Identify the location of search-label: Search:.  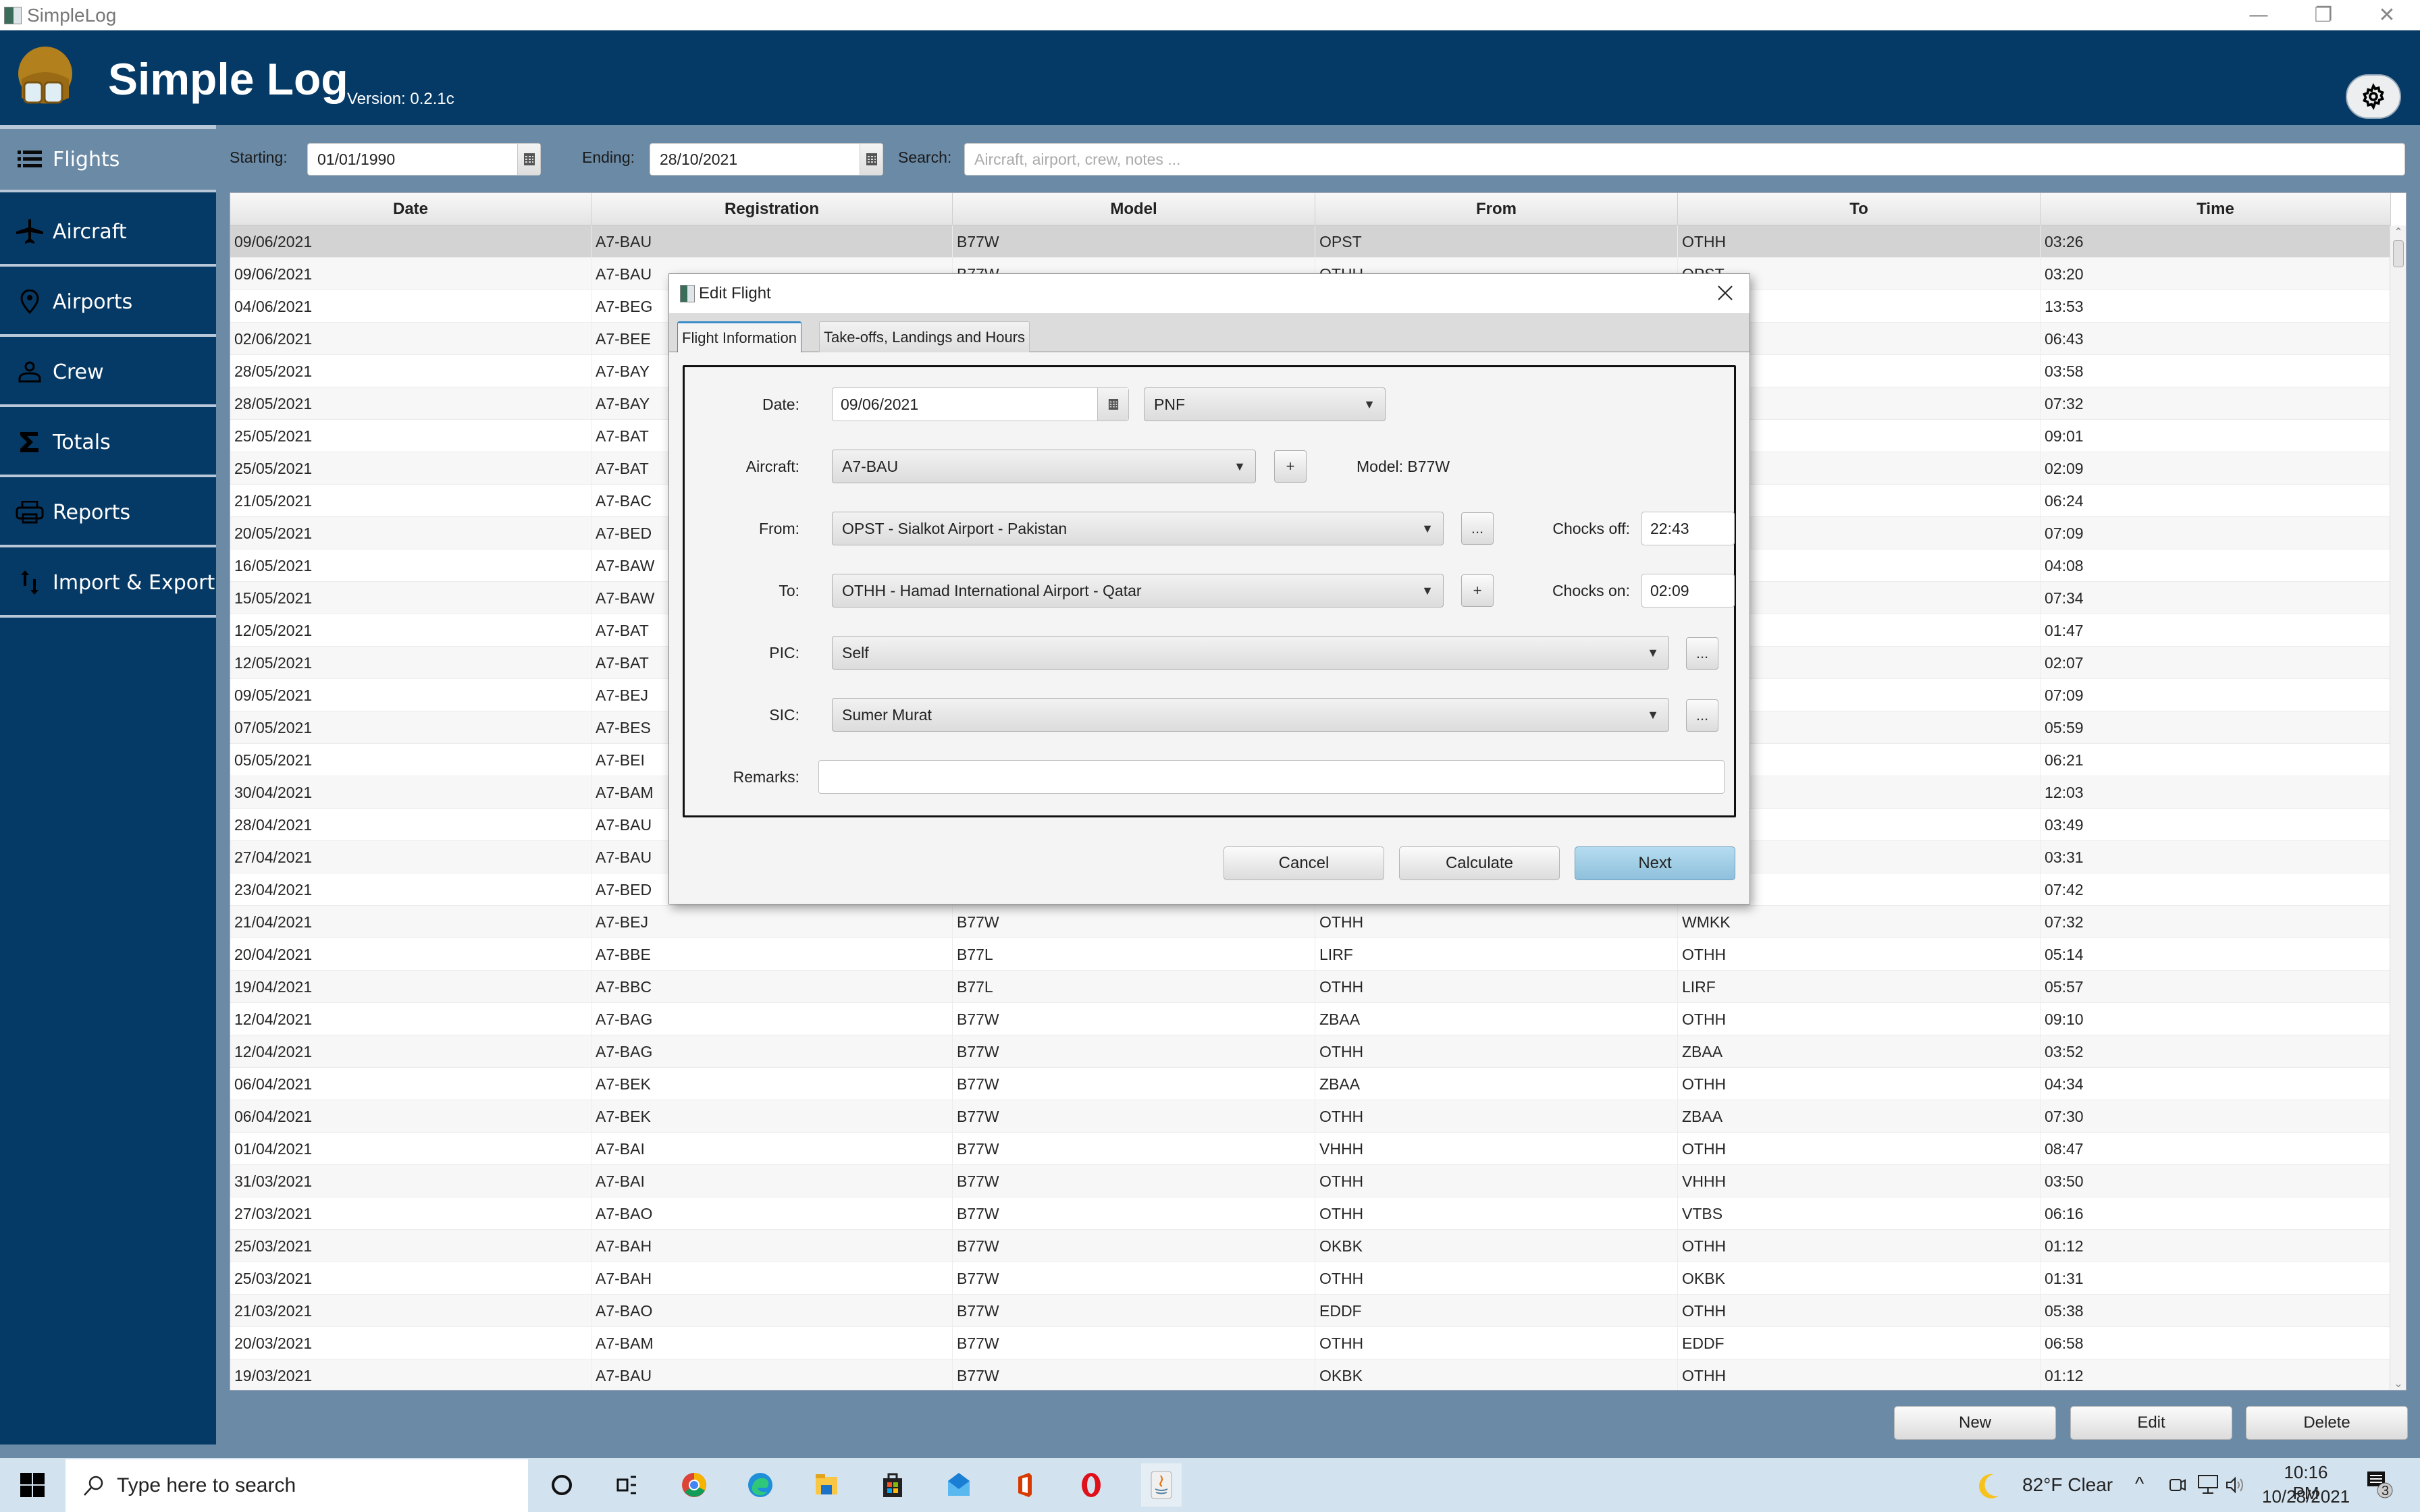
(925, 157).